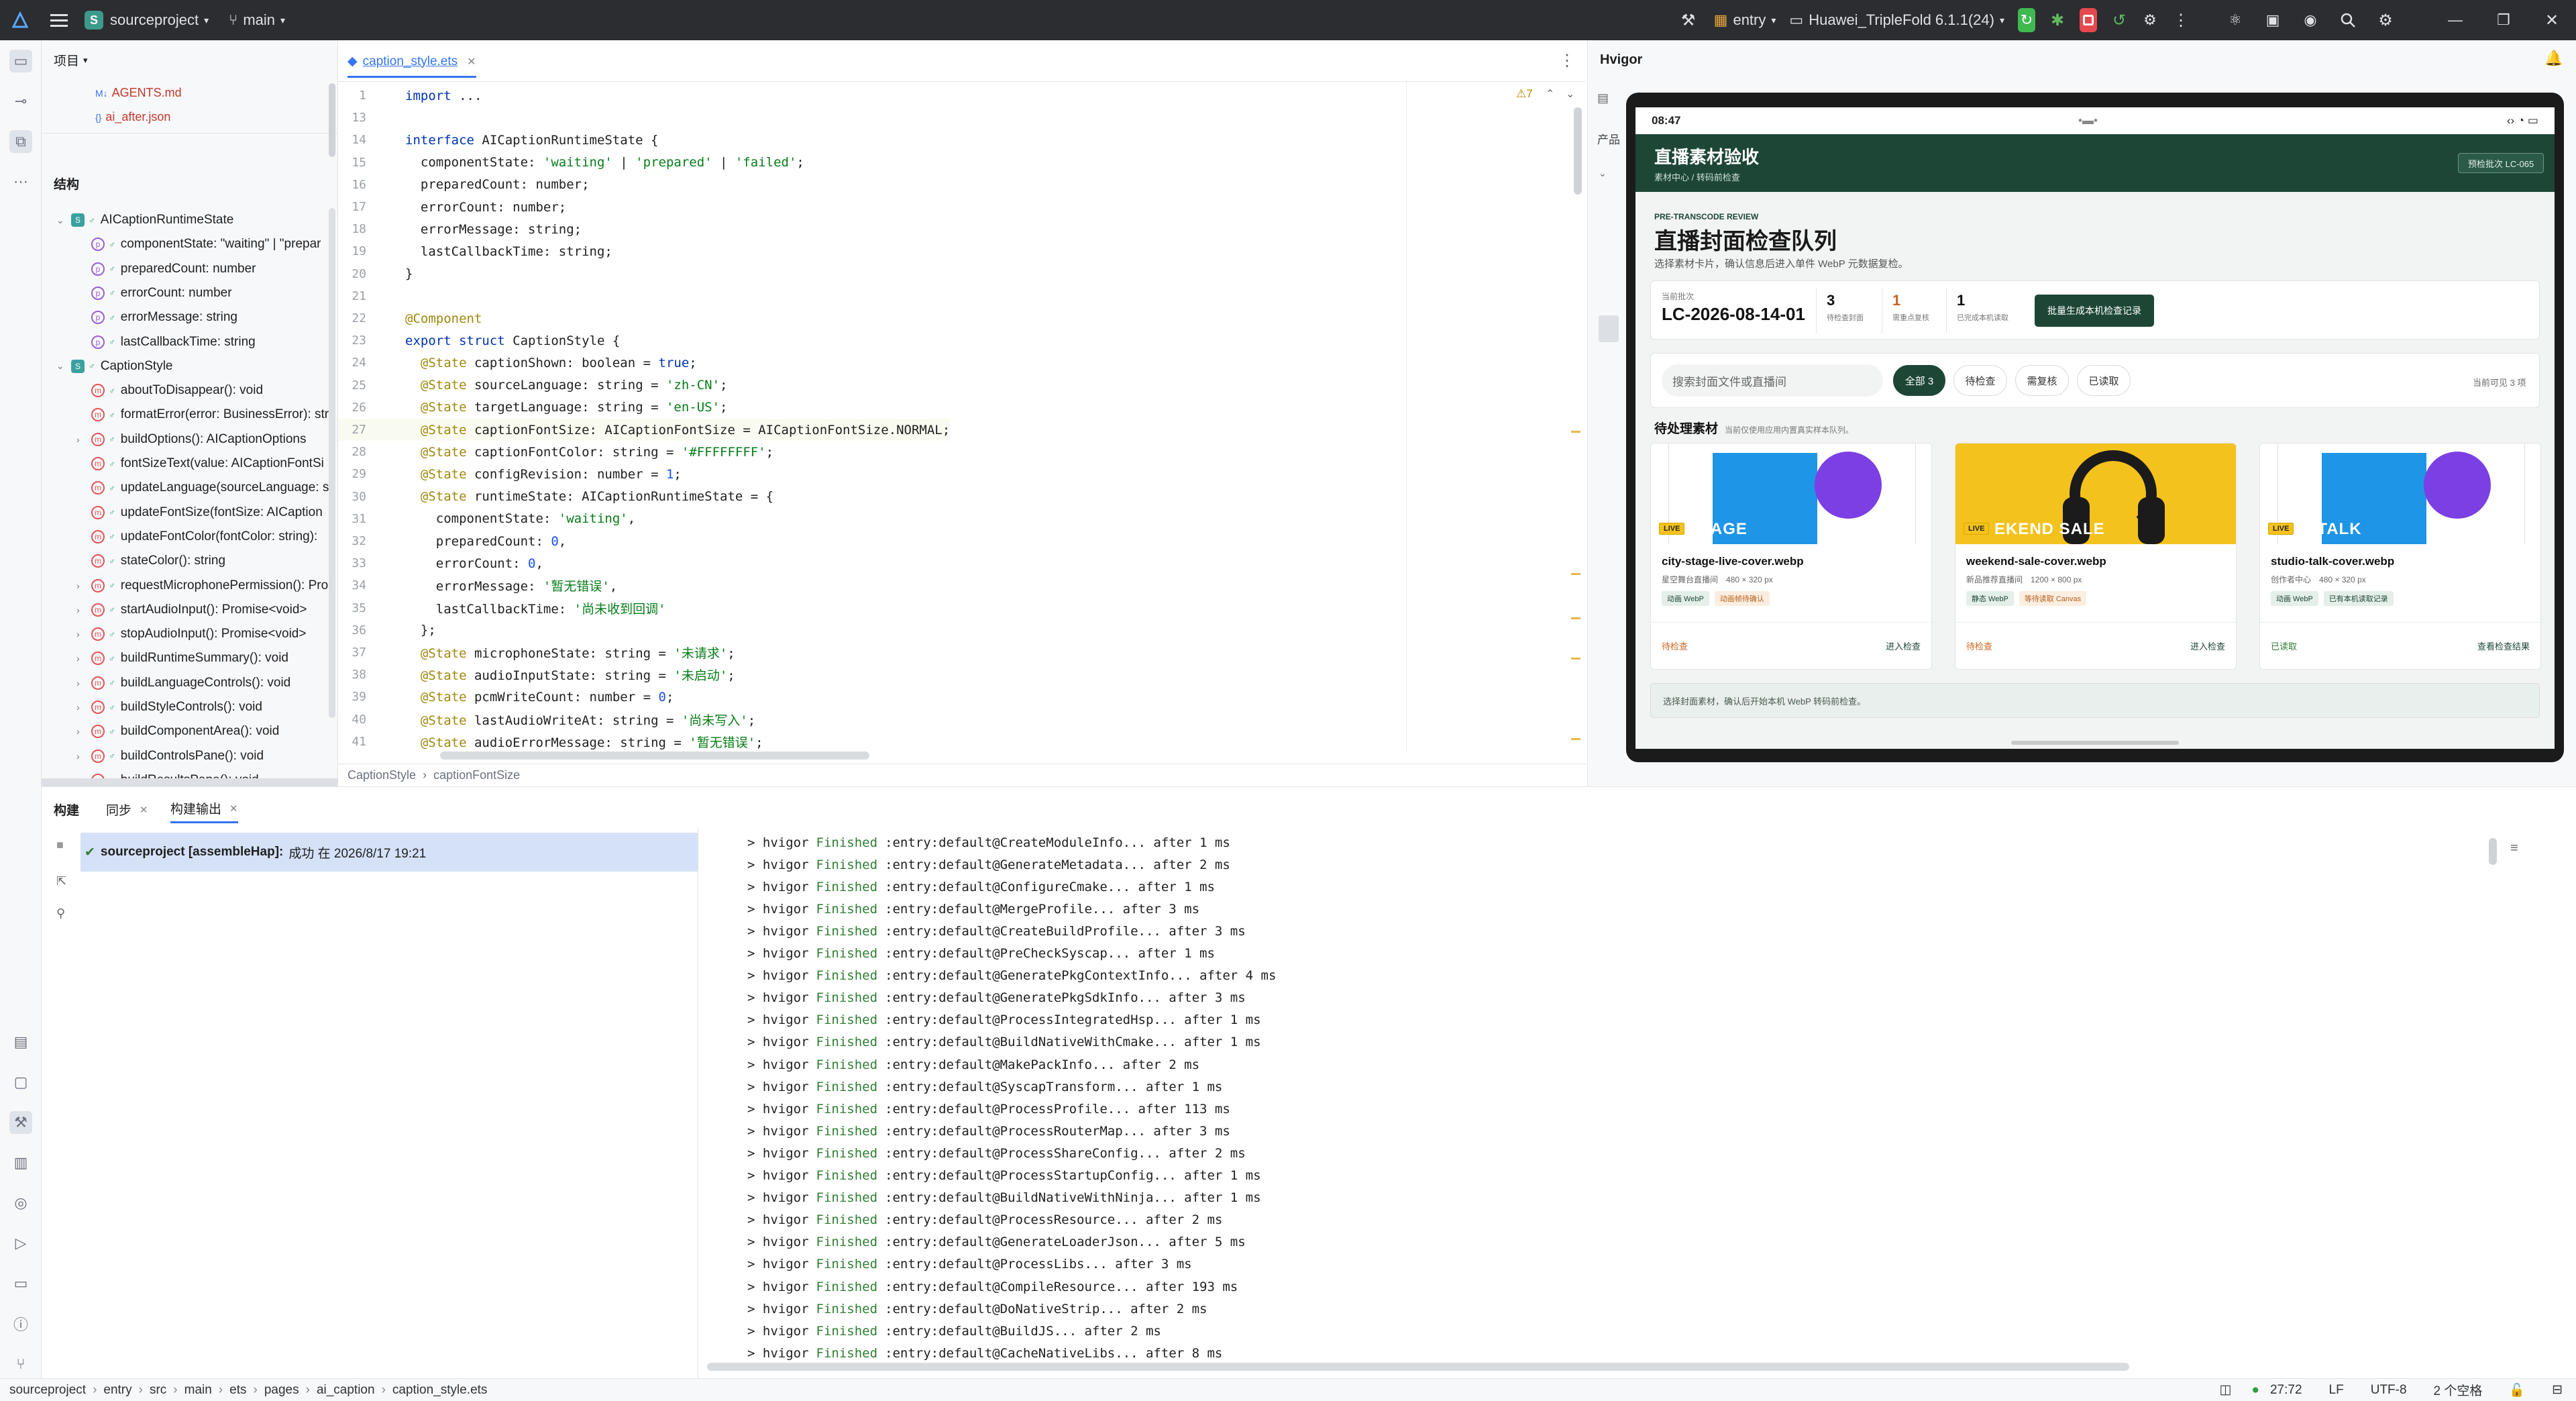  I want to click on git-icon: ⑂, so click(20, 1364).